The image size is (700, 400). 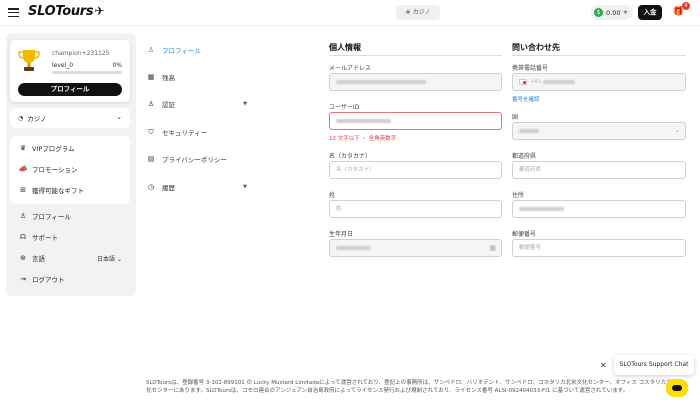 What do you see at coordinates (536, 47) in the screenshot?
I see `contact-title: 問い合わせ先` at bounding box center [536, 47].